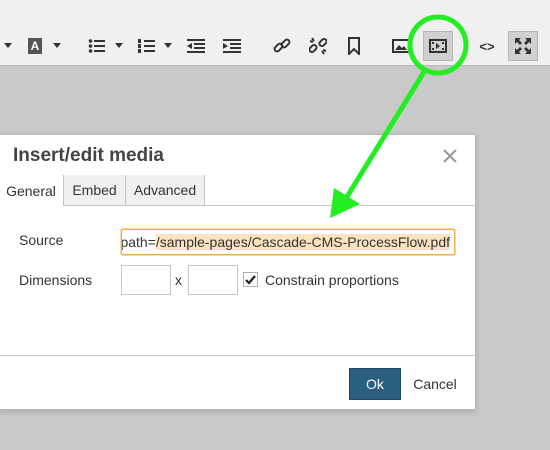 The height and width of the screenshot is (450, 550). I want to click on text-color-button: A, so click(35, 46).